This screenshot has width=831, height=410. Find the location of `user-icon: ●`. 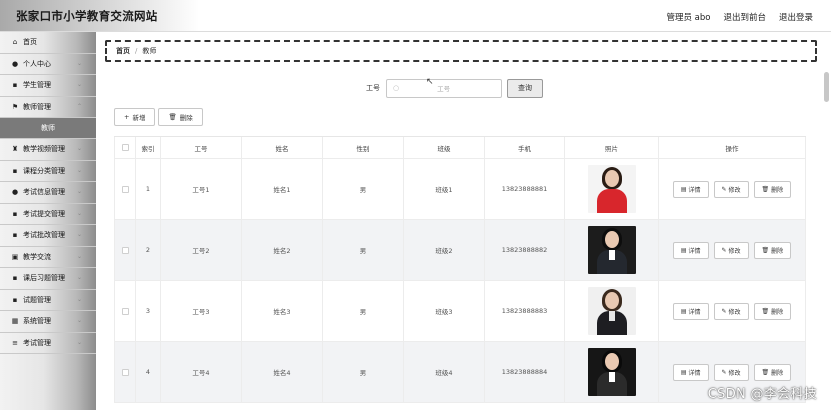

user-icon: ● is located at coordinates (15, 63).